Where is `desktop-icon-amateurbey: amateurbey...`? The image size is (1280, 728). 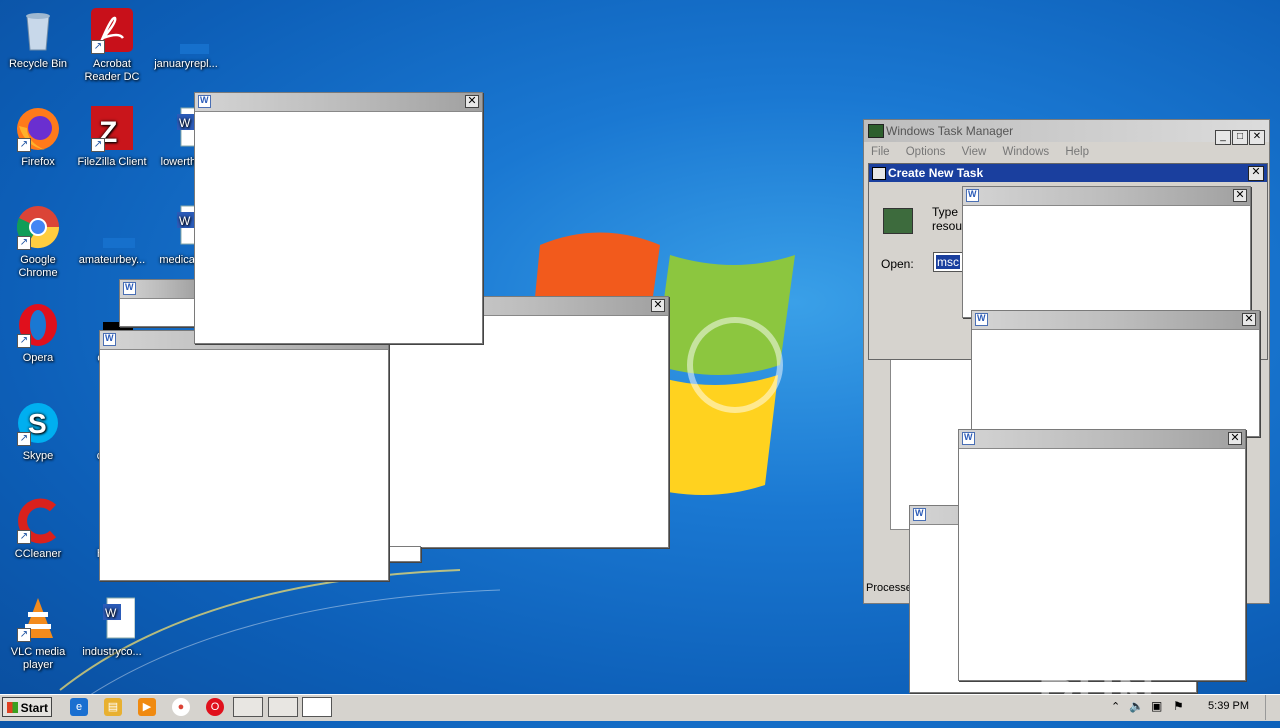
desktop-icon-amateurbey: amateurbey... is located at coordinates (112, 235).